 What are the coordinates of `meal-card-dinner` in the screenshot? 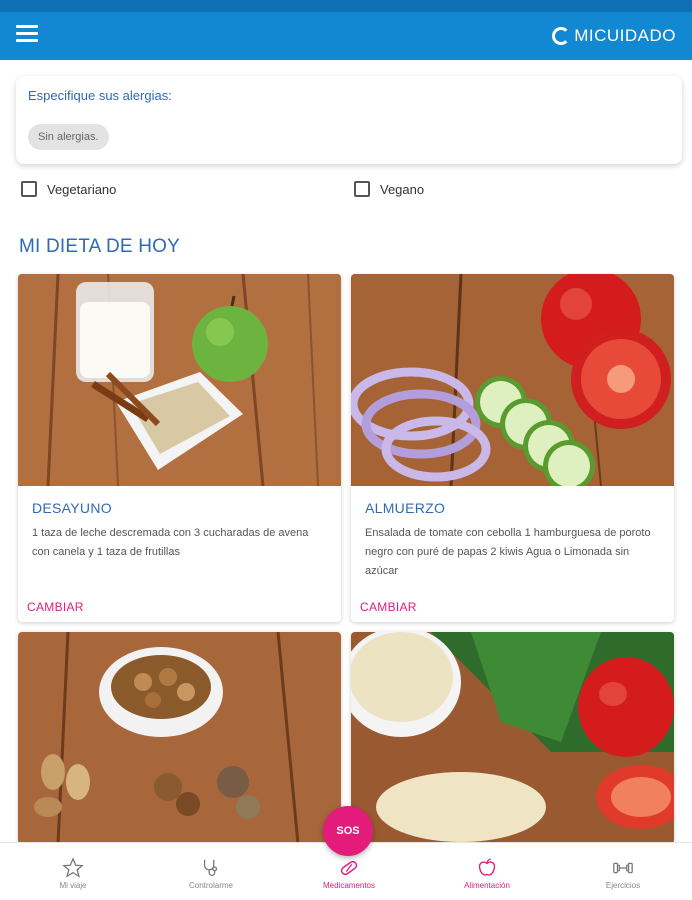 It's located at (512, 738).